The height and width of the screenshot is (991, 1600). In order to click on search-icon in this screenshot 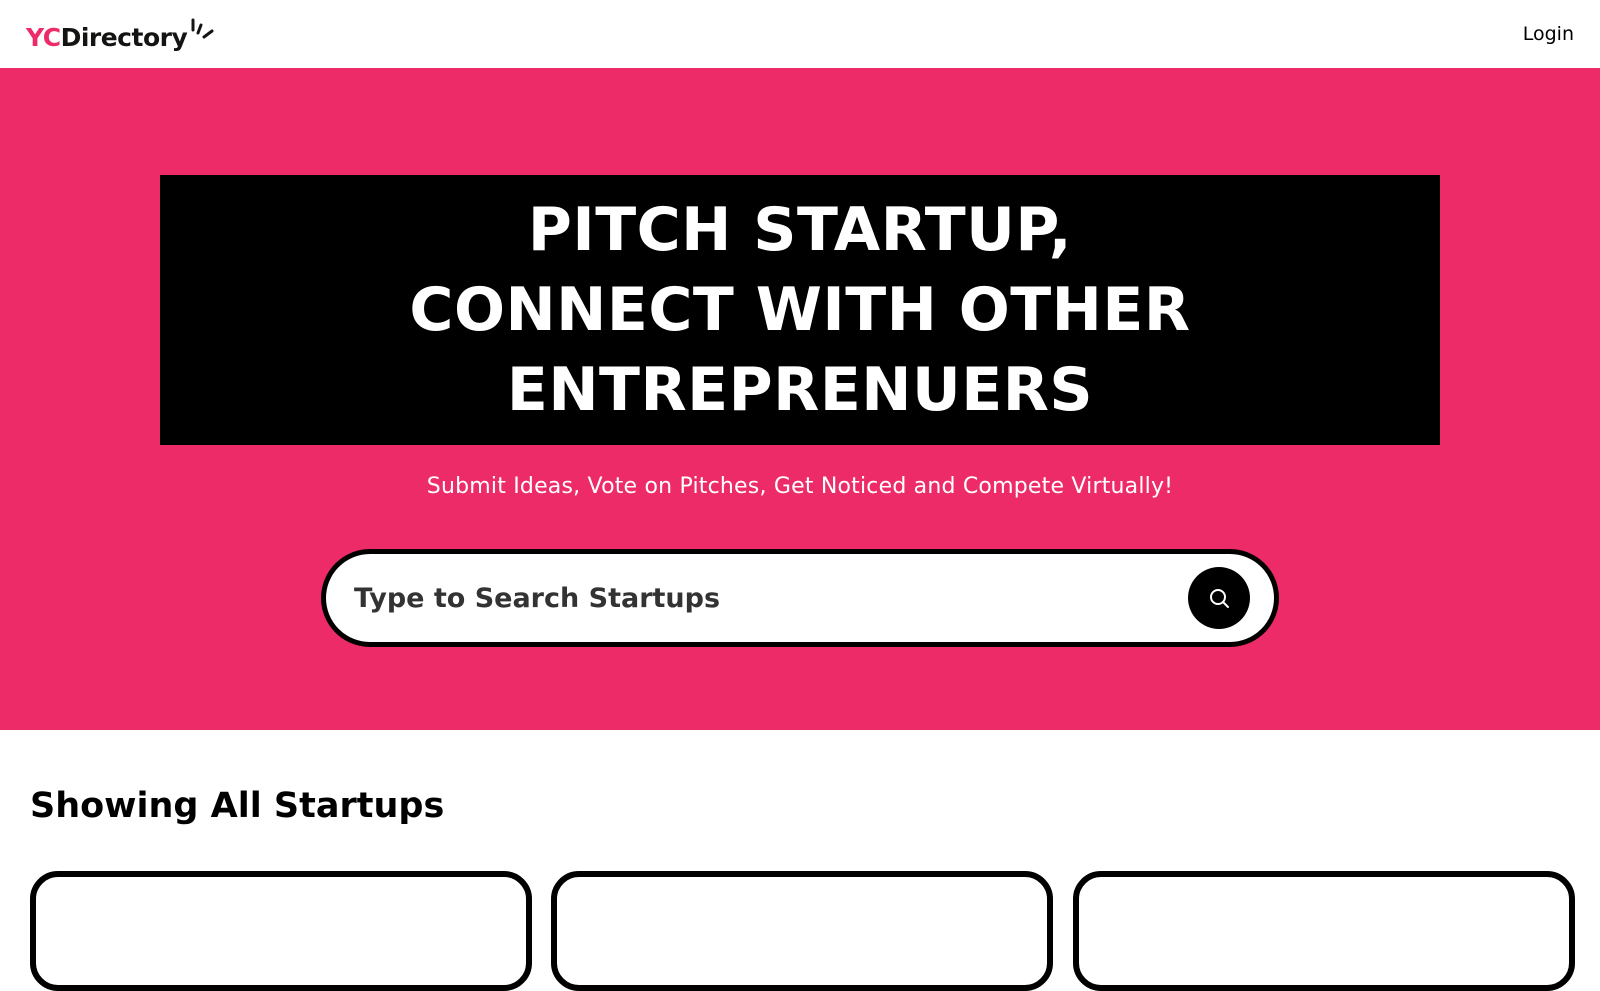, I will do `click(1219, 598)`.